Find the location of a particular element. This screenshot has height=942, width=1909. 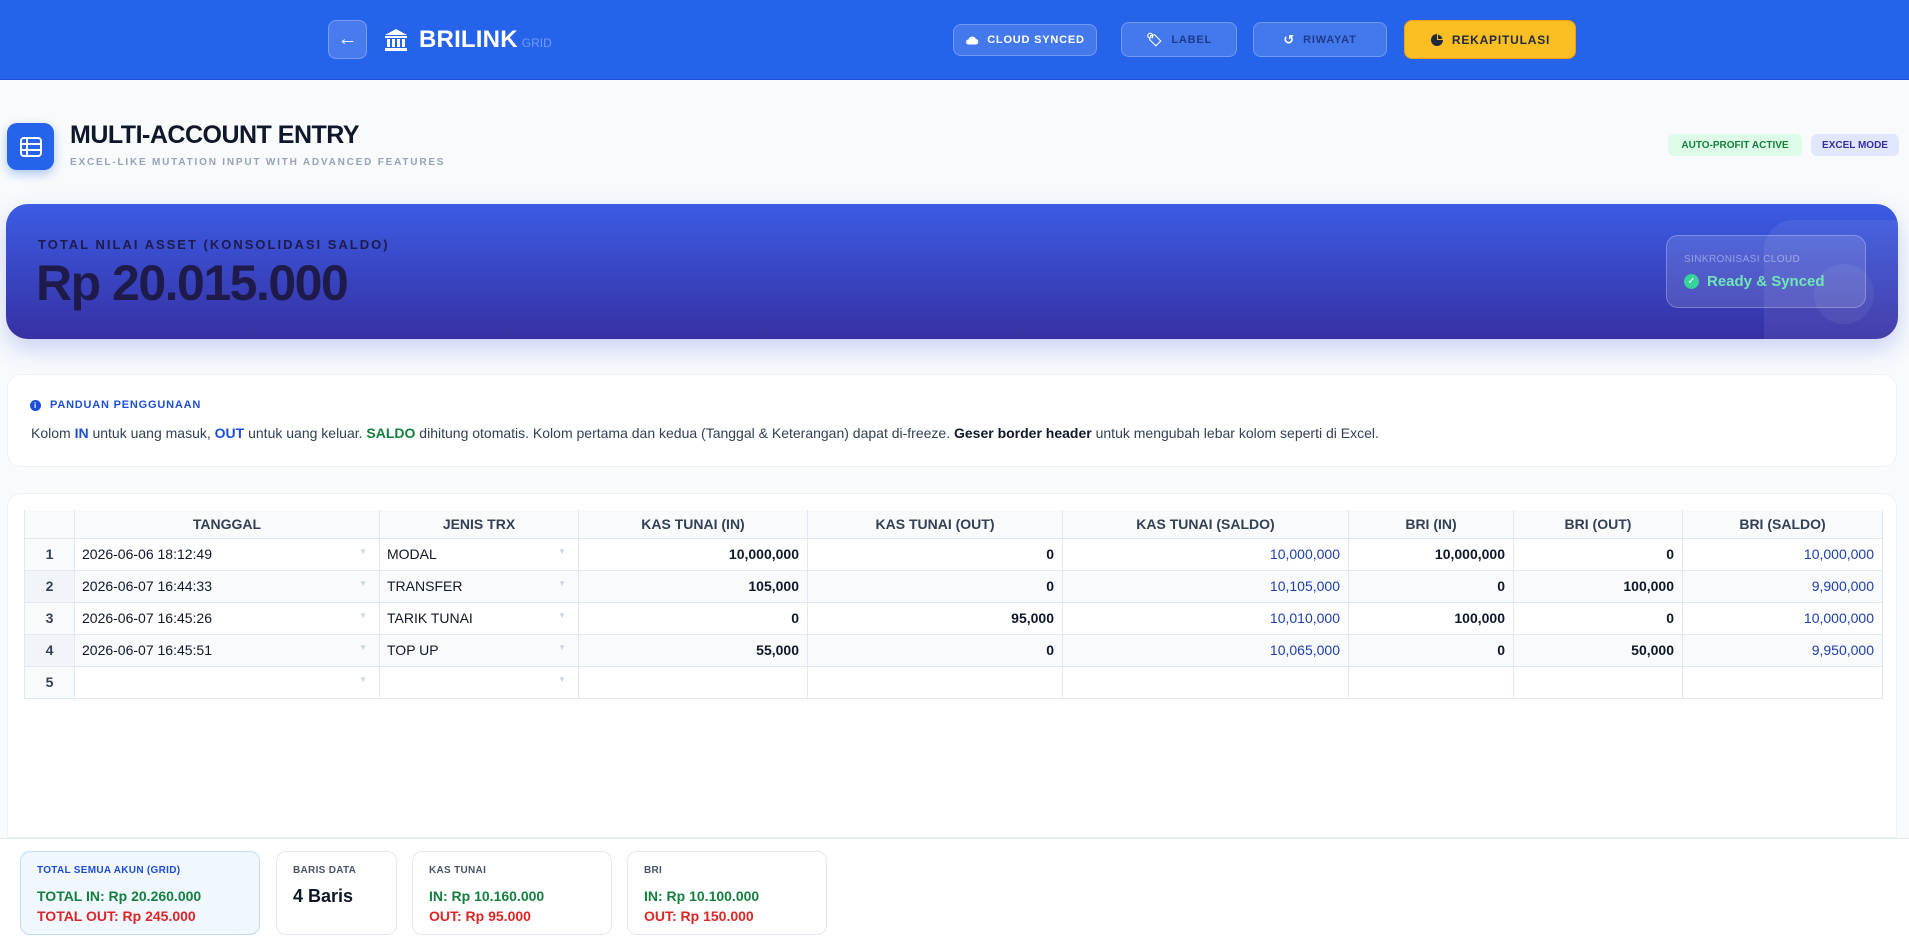

kas-in-total: IN: Rp 10.160.000 is located at coordinates (487, 896).